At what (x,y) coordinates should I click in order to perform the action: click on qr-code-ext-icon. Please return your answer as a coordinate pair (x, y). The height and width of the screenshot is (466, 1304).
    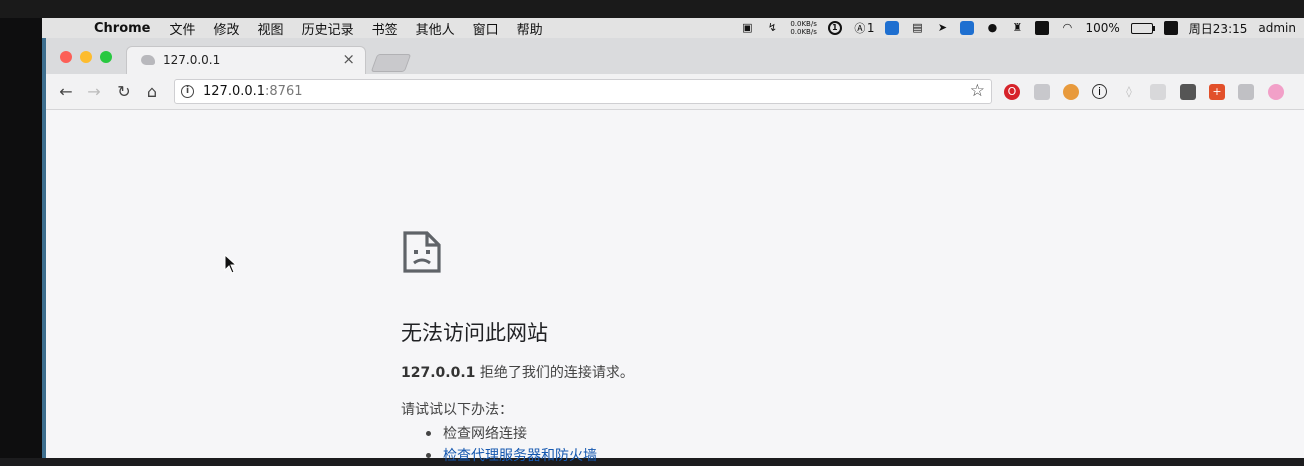
    Looking at the image, I should click on (1188, 92).